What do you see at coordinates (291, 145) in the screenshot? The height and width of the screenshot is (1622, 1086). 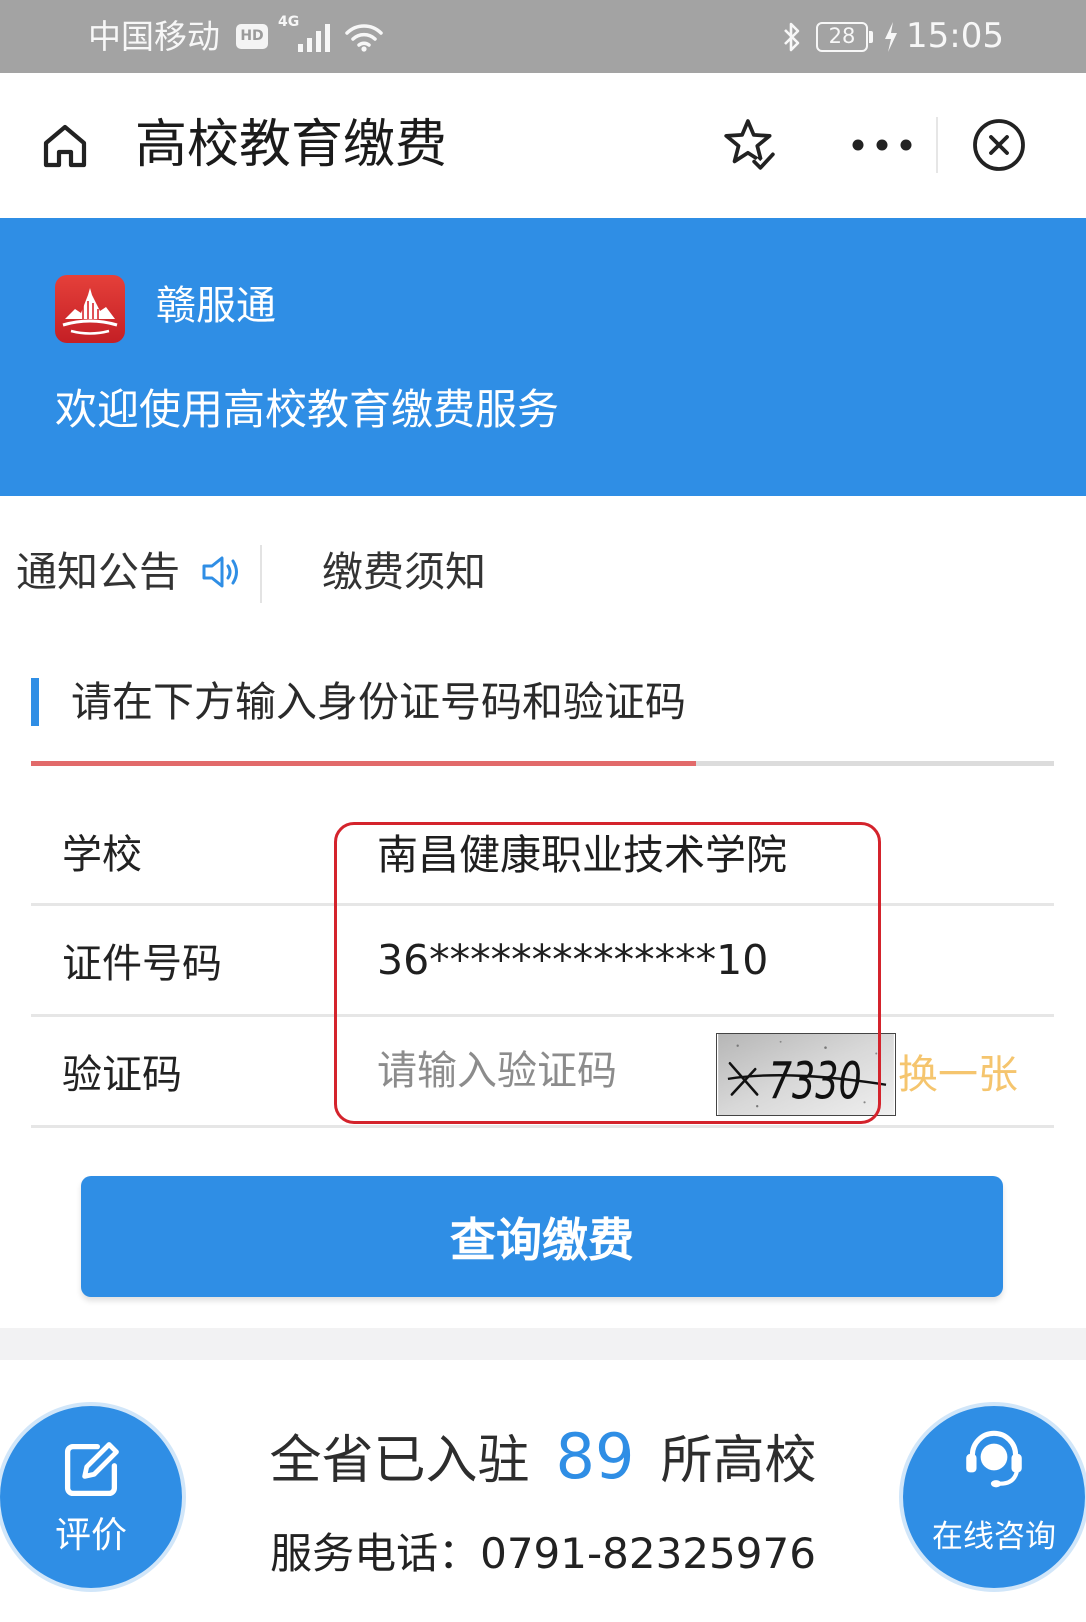 I see `page-title: 高校教育缴费` at bounding box center [291, 145].